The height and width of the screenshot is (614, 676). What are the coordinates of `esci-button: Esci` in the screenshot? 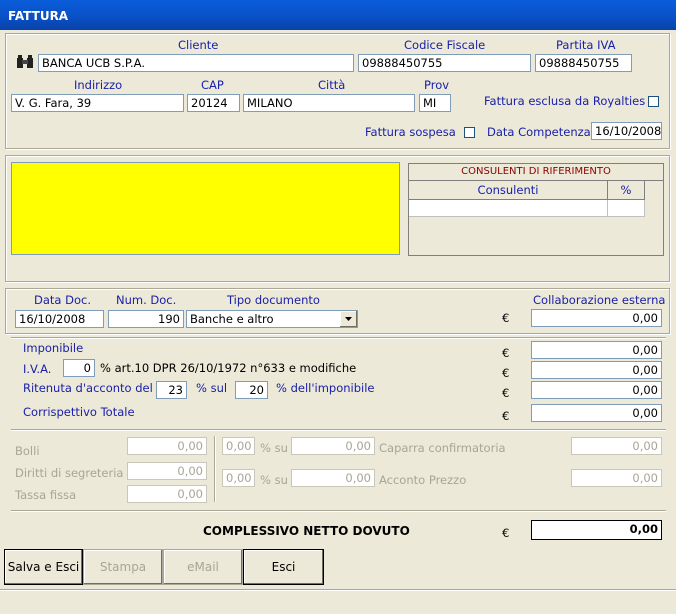 It's located at (283, 567).